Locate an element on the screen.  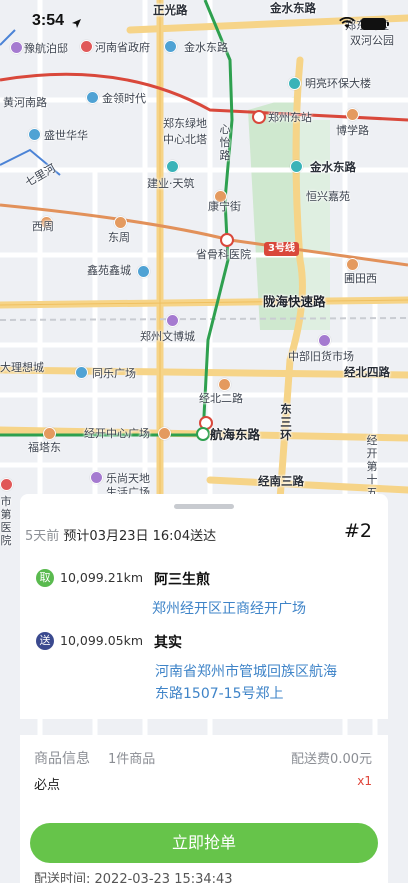
map-label: 盛世华华 is located at coordinates (66, 135).